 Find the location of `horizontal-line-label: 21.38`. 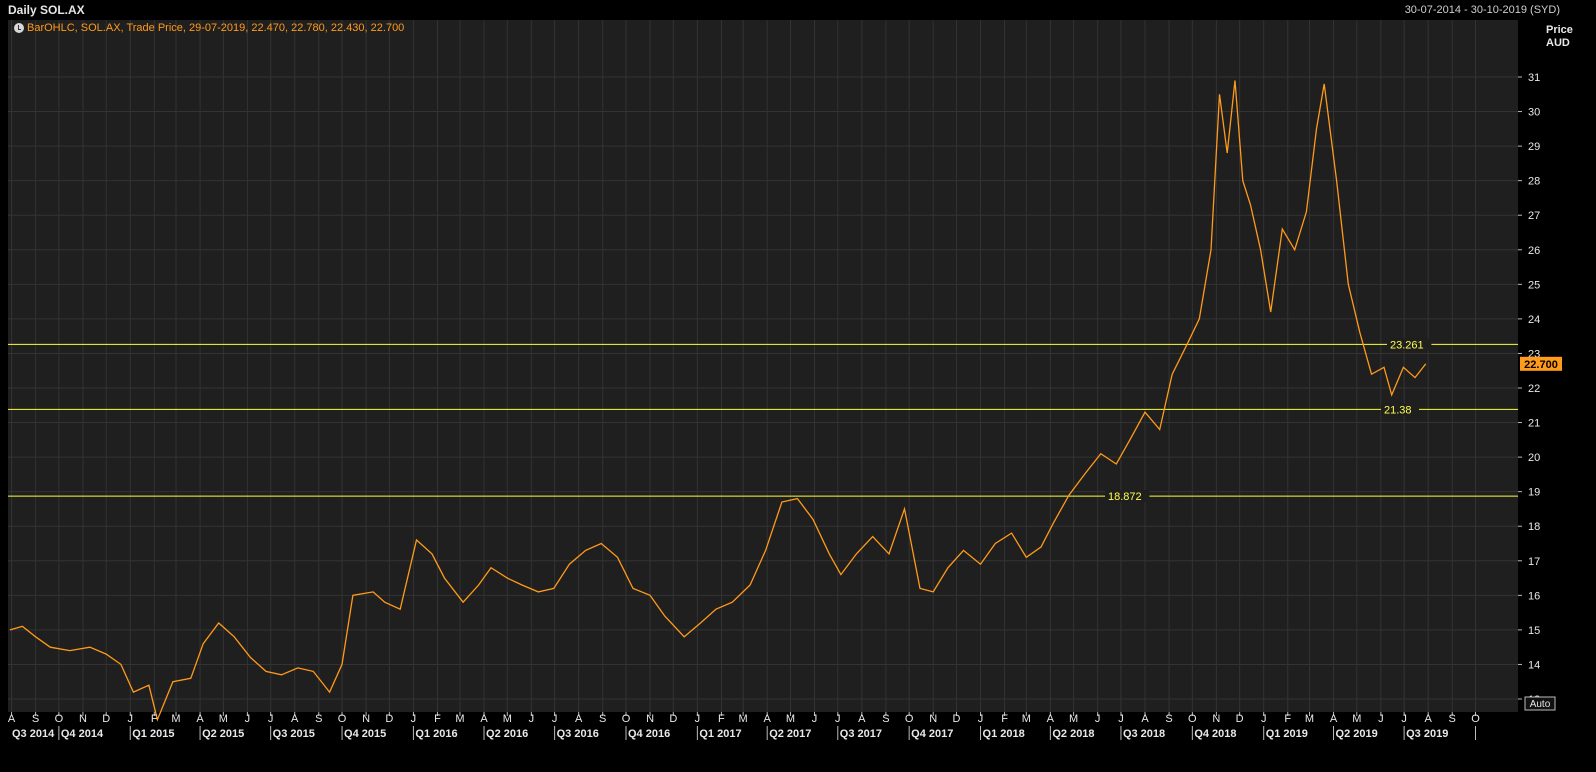

horizontal-line-label: 21.38 is located at coordinates (1398, 410).